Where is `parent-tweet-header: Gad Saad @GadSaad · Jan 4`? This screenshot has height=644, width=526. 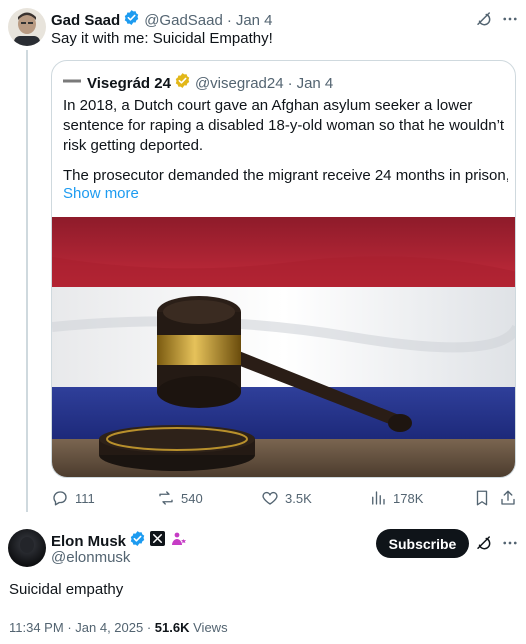 parent-tweet-header: Gad Saad @GadSaad · Jan 4 is located at coordinates (162, 20).